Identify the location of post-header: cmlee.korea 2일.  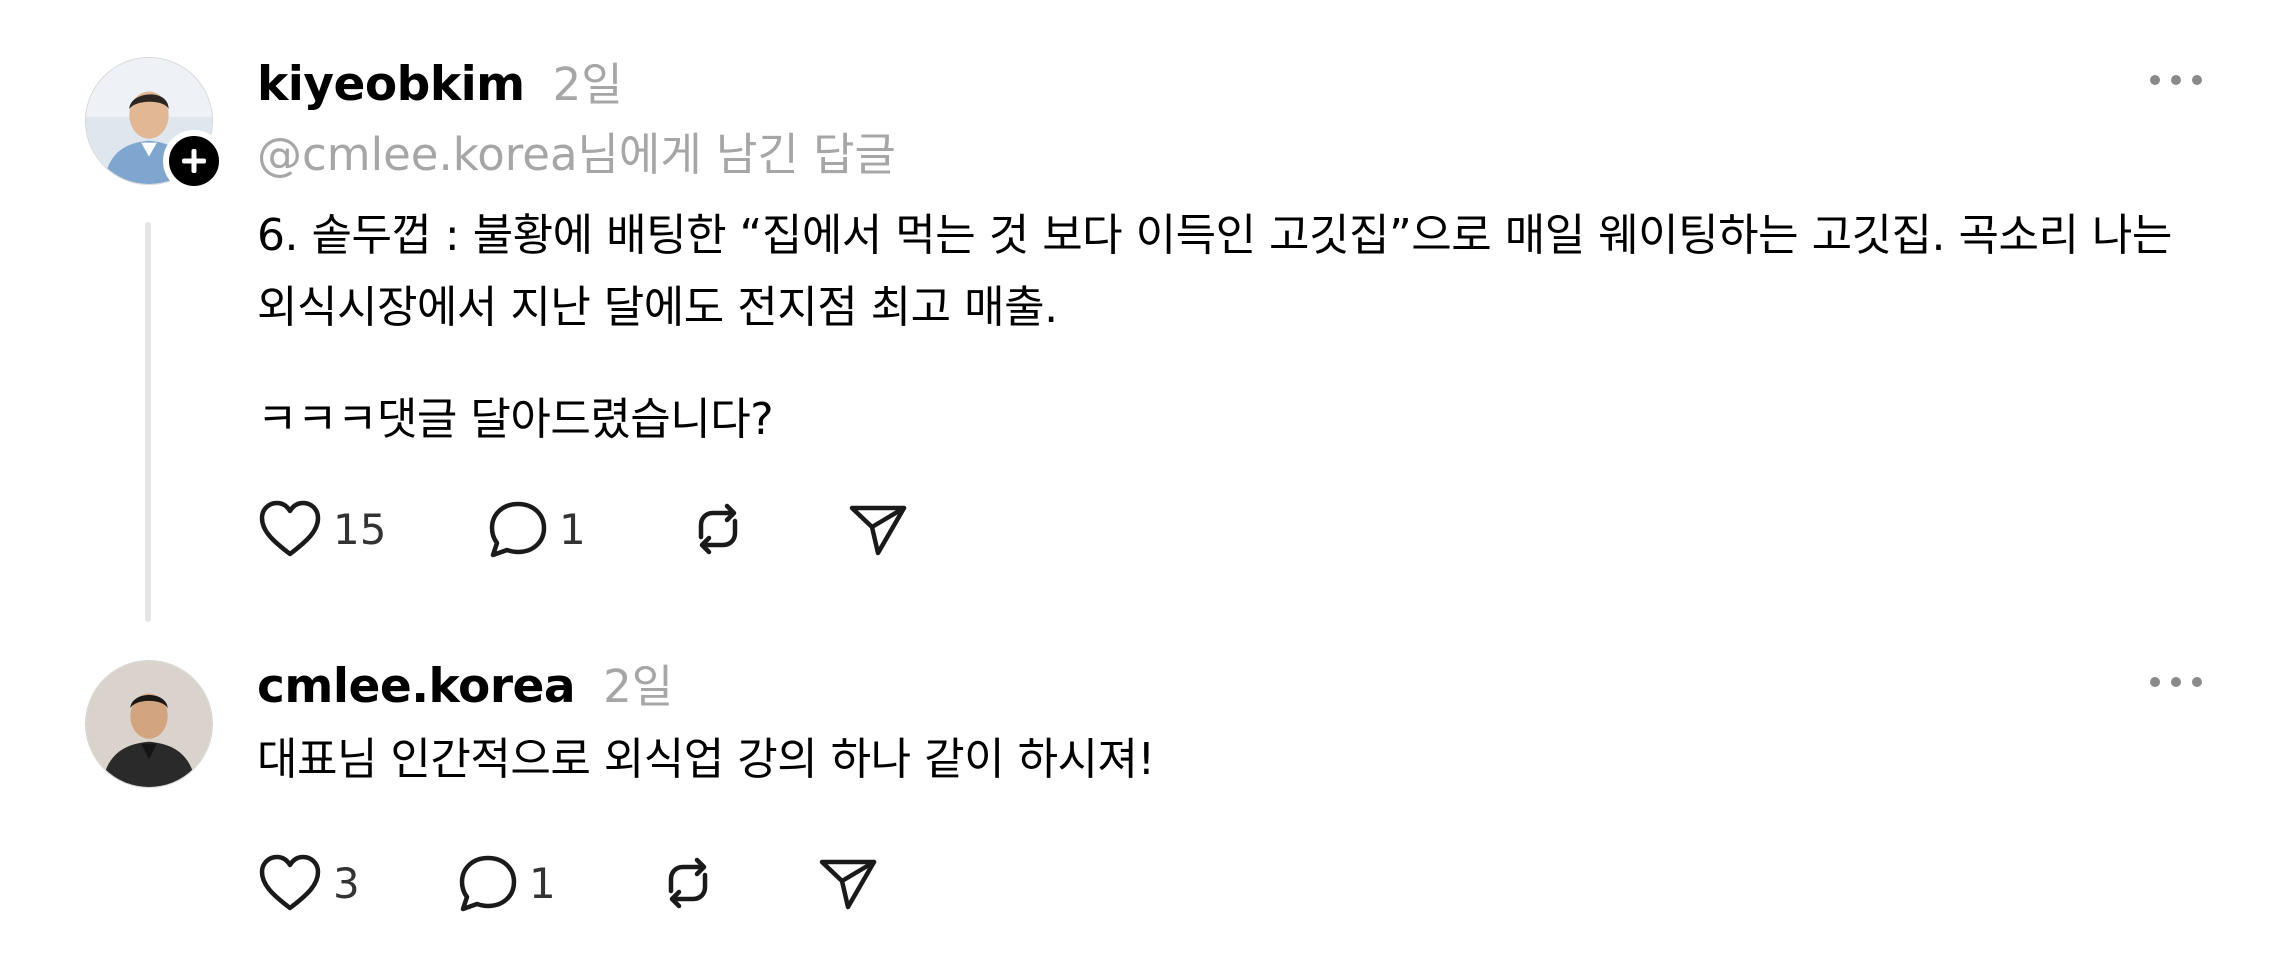
(1229, 685).